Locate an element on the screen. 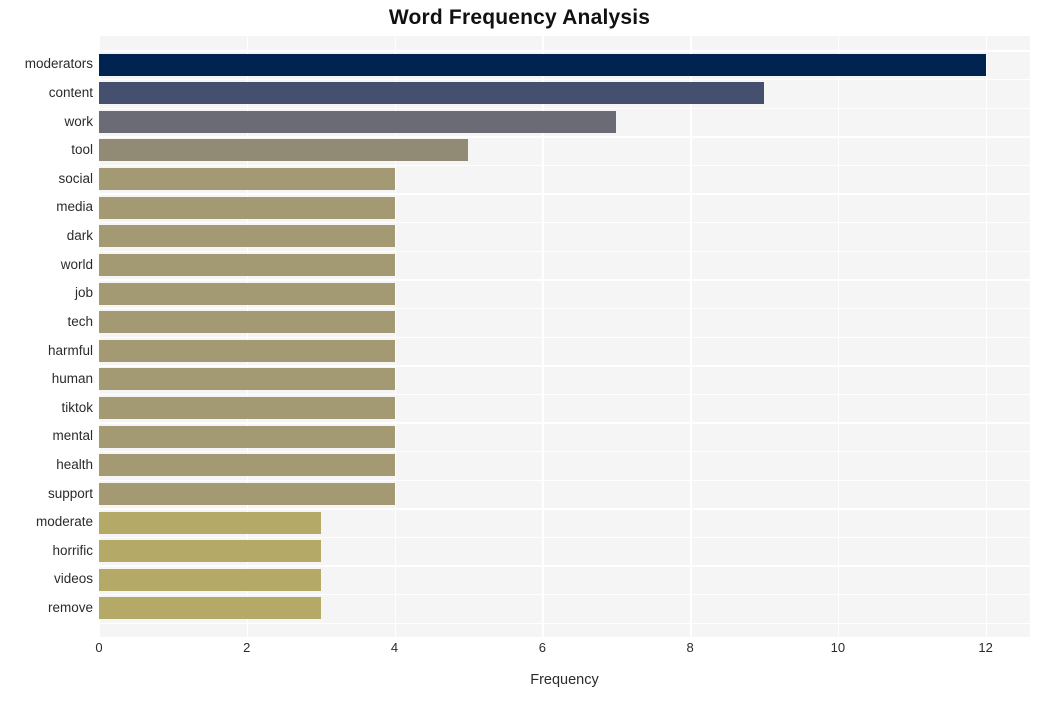 The width and height of the screenshot is (1039, 701). x-axis-tick-label: 8 is located at coordinates (690, 647).